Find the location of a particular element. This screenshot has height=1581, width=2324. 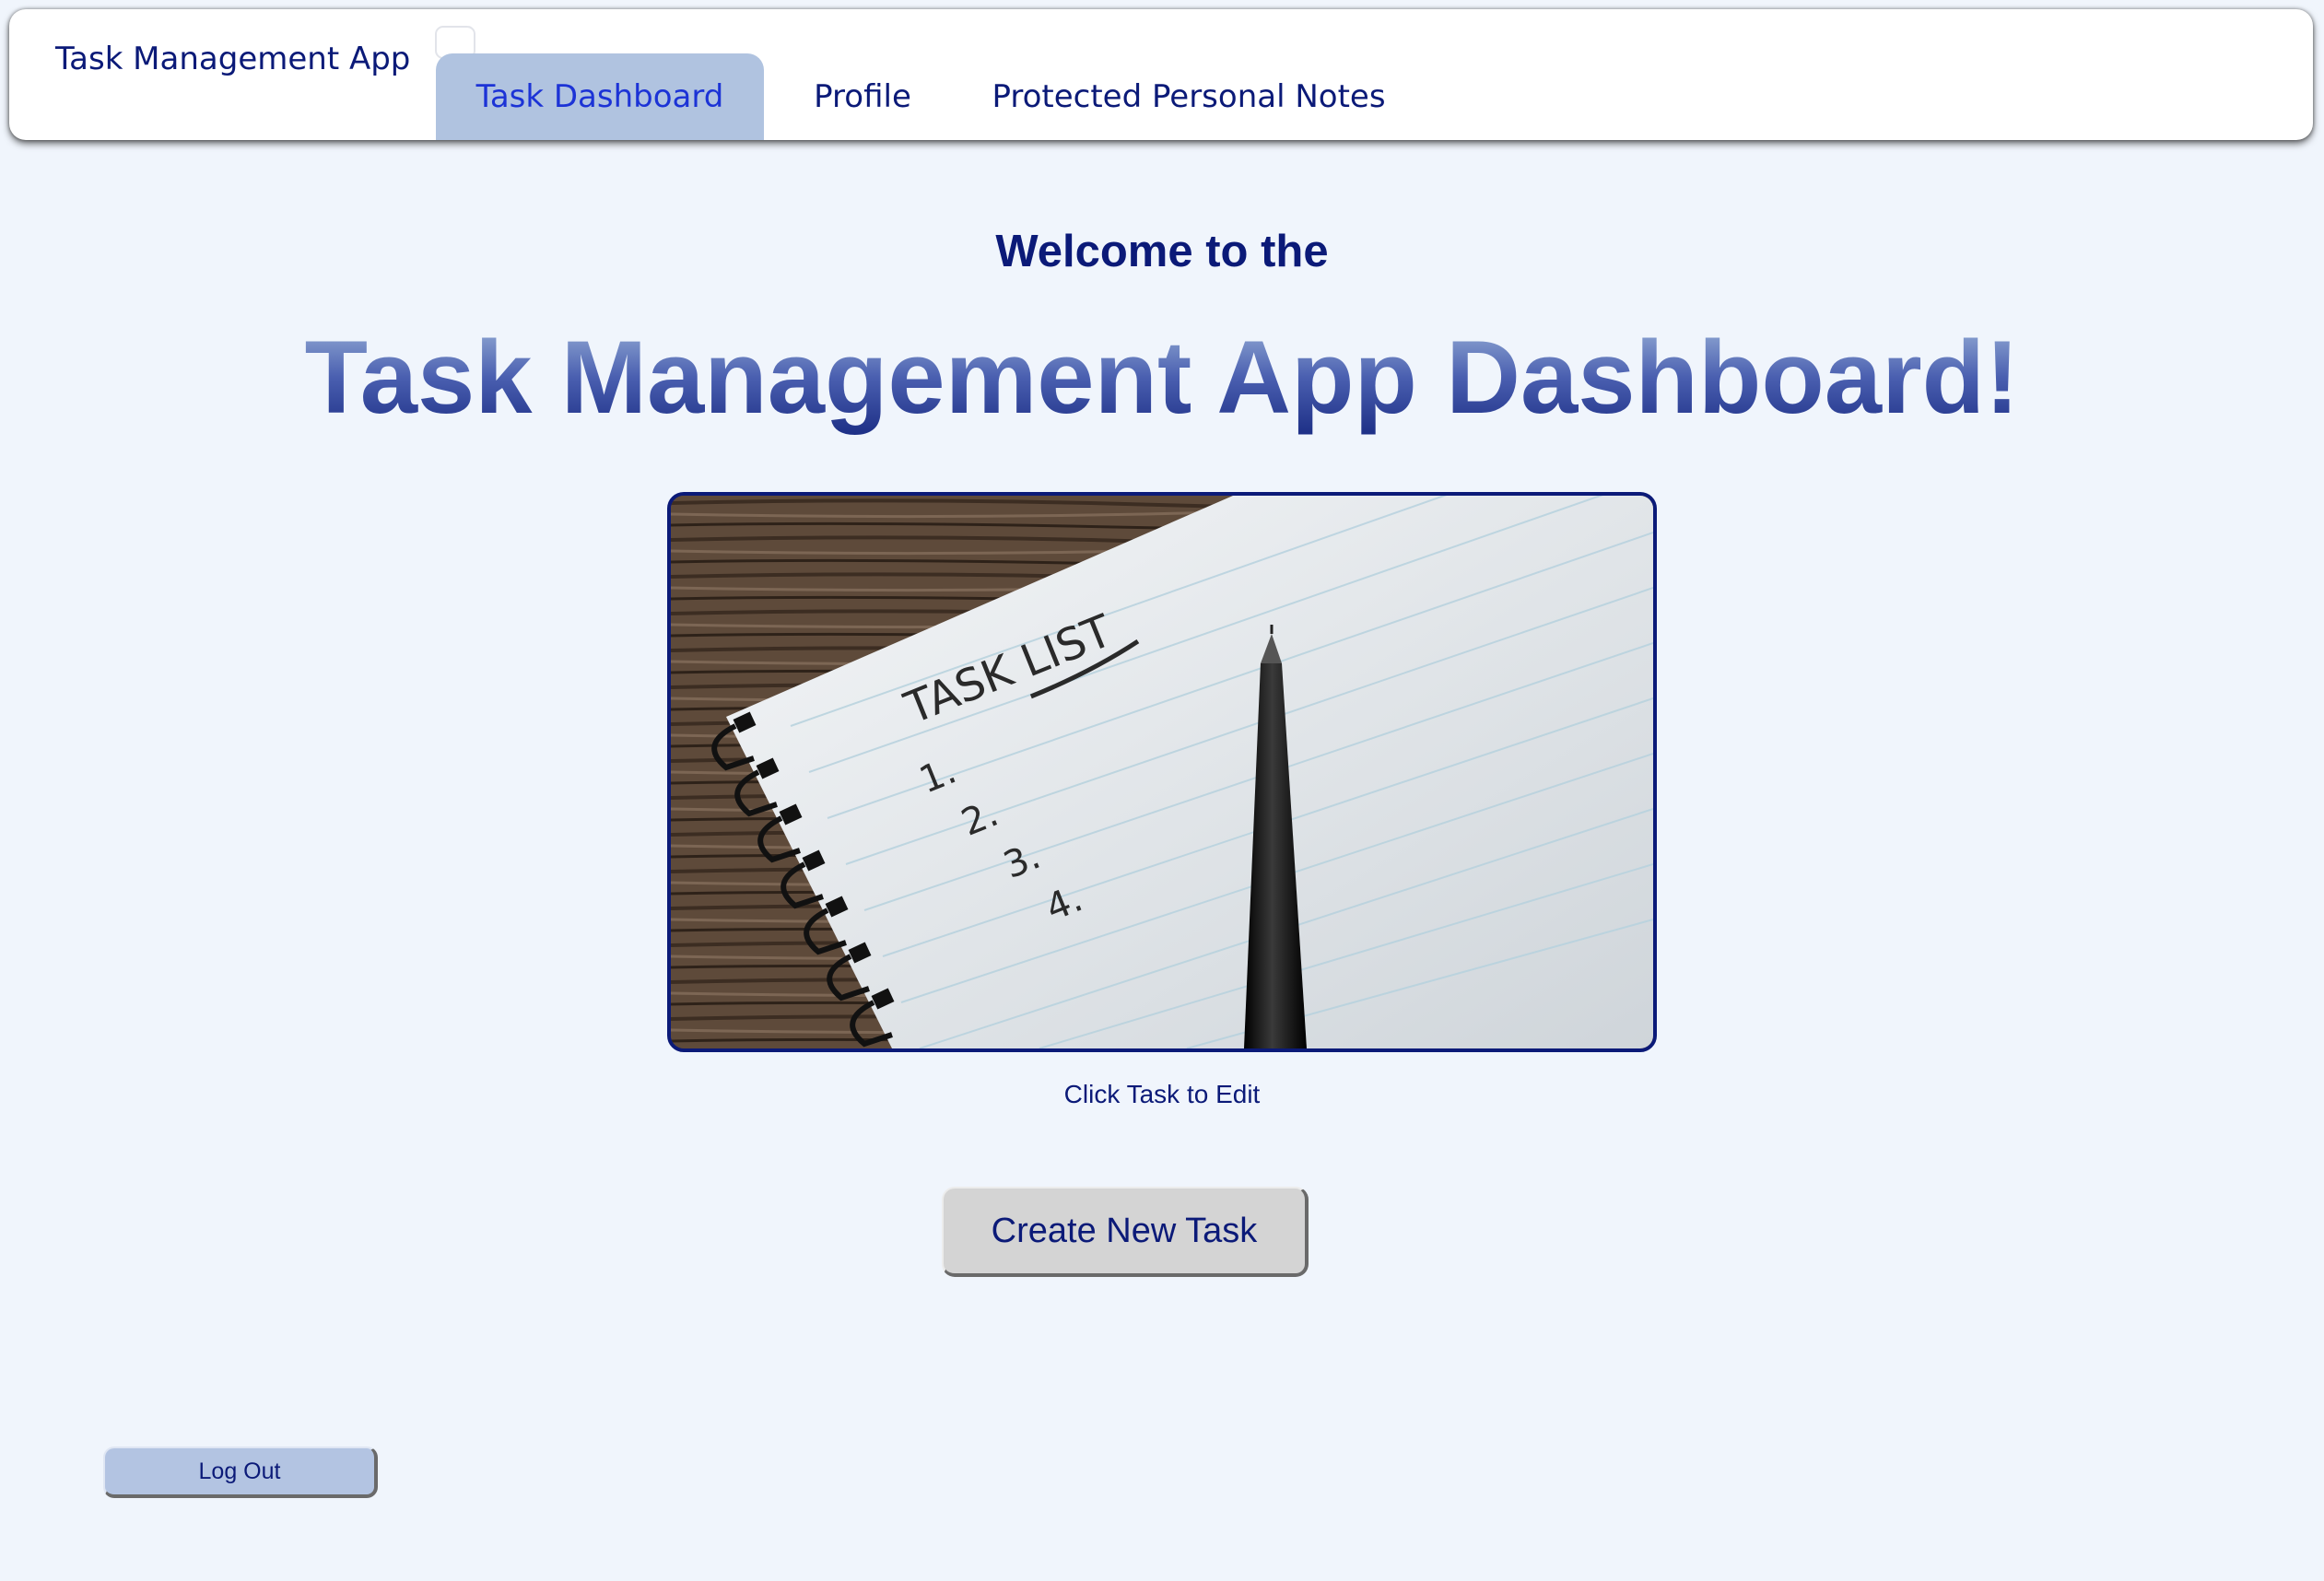

app-brand: Task Management App is located at coordinates (232, 59).